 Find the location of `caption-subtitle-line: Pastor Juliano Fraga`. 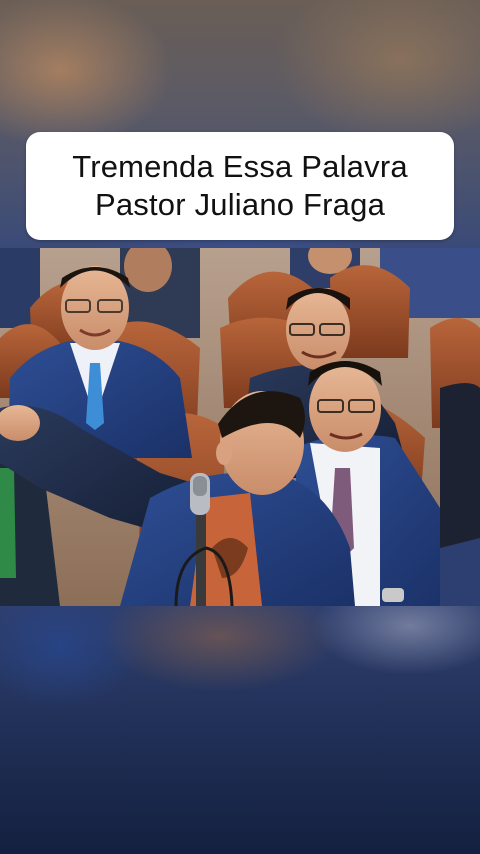

caption-subtitle-line: Pastor Juliano Fraga is located at coordinates (240, 204).